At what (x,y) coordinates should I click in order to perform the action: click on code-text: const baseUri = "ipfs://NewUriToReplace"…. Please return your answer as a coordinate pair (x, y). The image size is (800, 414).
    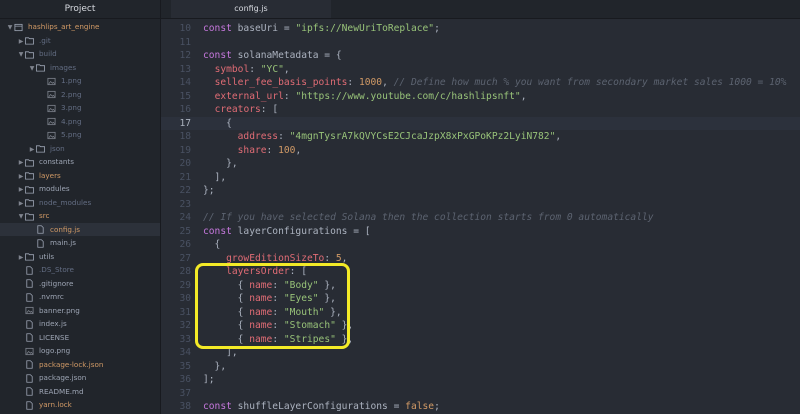
    Looking at the image, I should click on (321, 29).